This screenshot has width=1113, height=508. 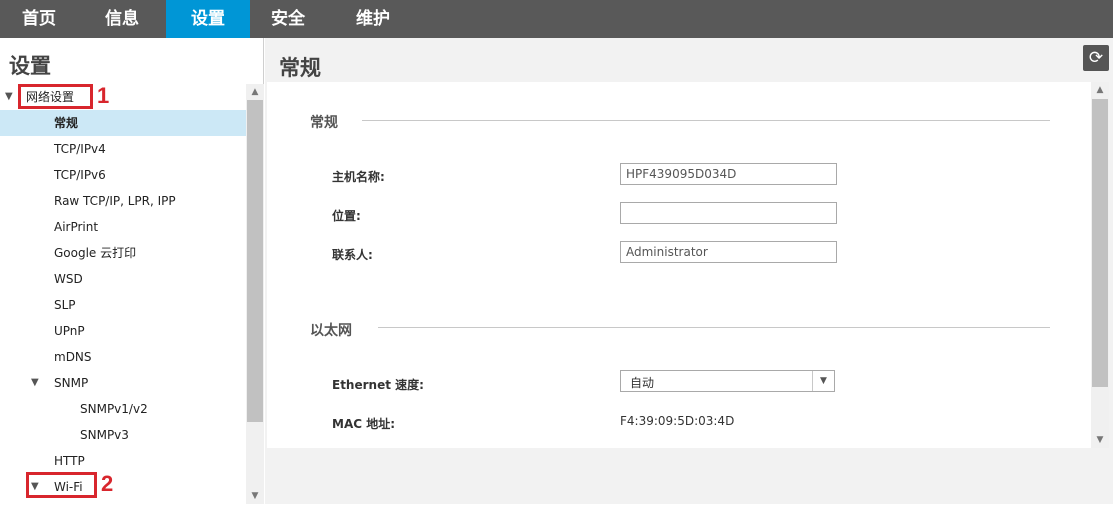 I want to click on tree-item-label: SNMP, so click(x=71, y=383).